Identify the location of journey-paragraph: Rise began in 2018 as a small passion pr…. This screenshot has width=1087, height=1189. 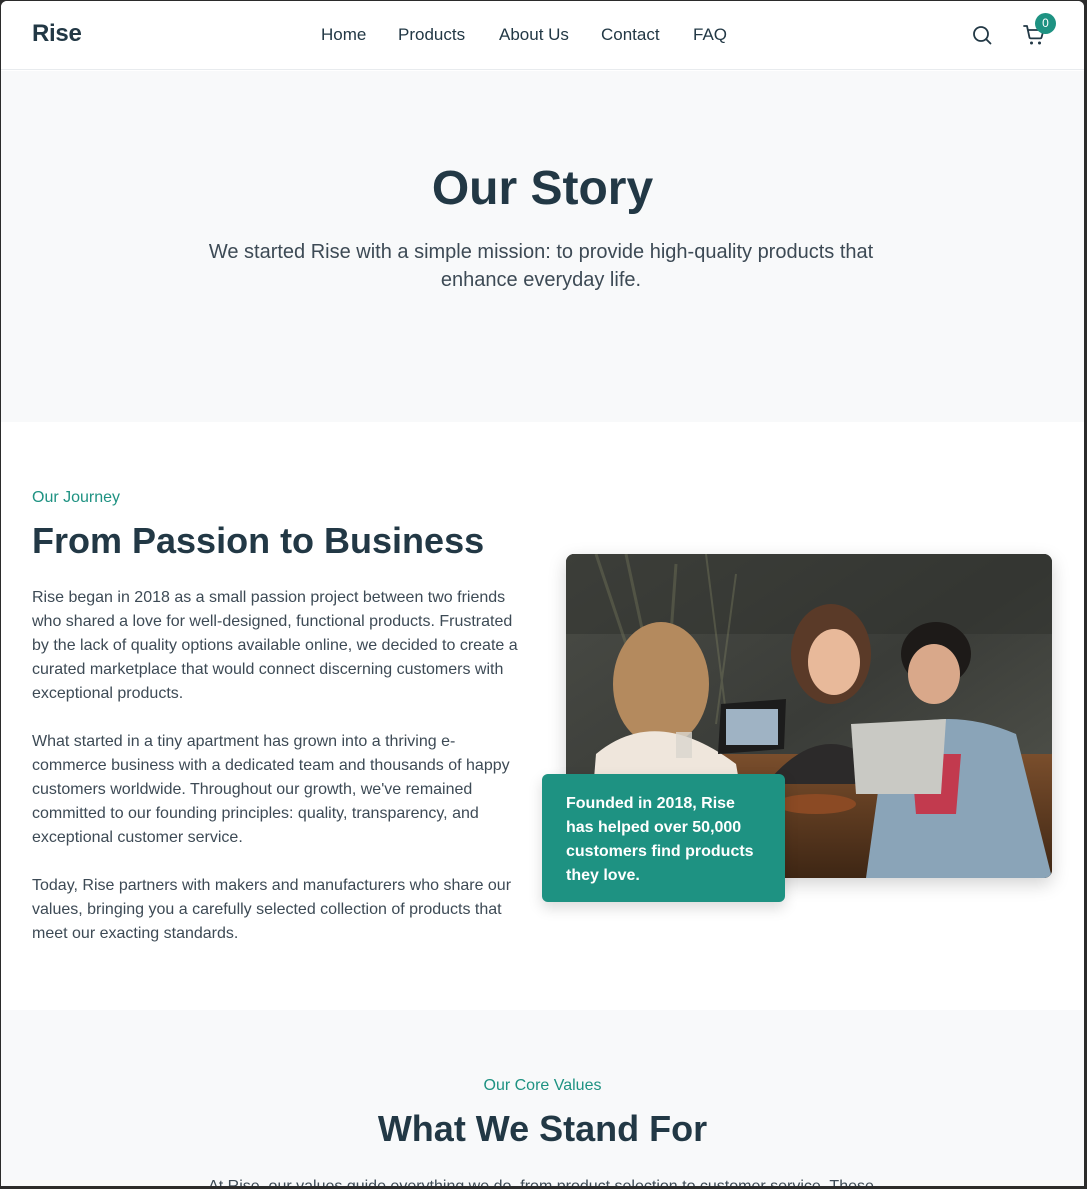
(275, 645).